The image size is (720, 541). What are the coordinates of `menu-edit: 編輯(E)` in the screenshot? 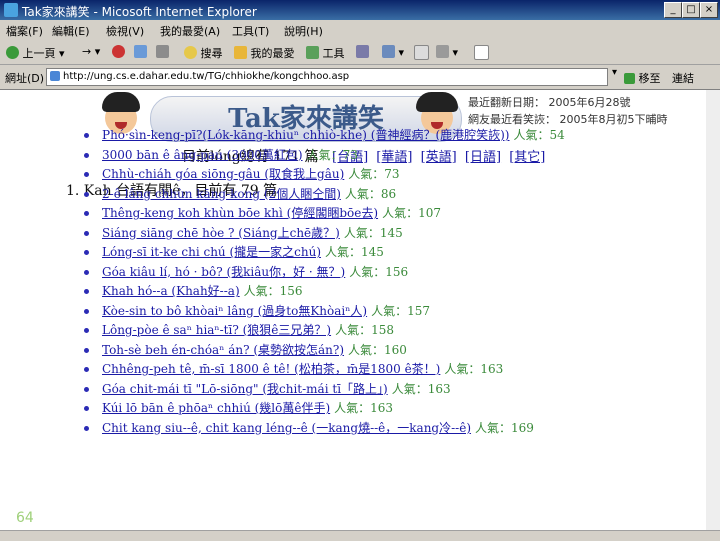 It's located at (71, 31).